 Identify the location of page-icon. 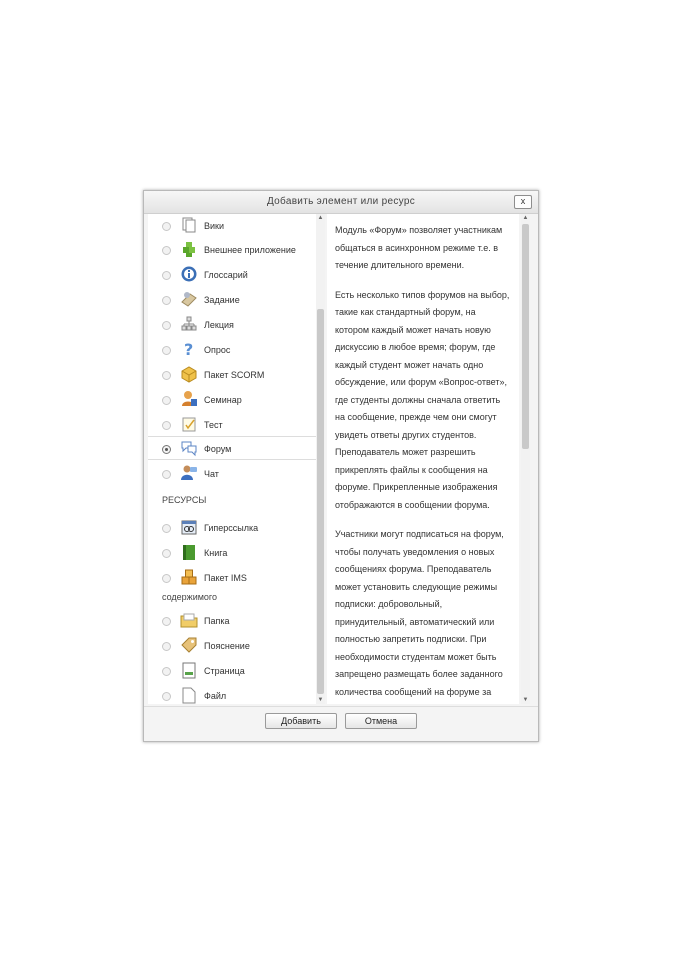
(189, 670).